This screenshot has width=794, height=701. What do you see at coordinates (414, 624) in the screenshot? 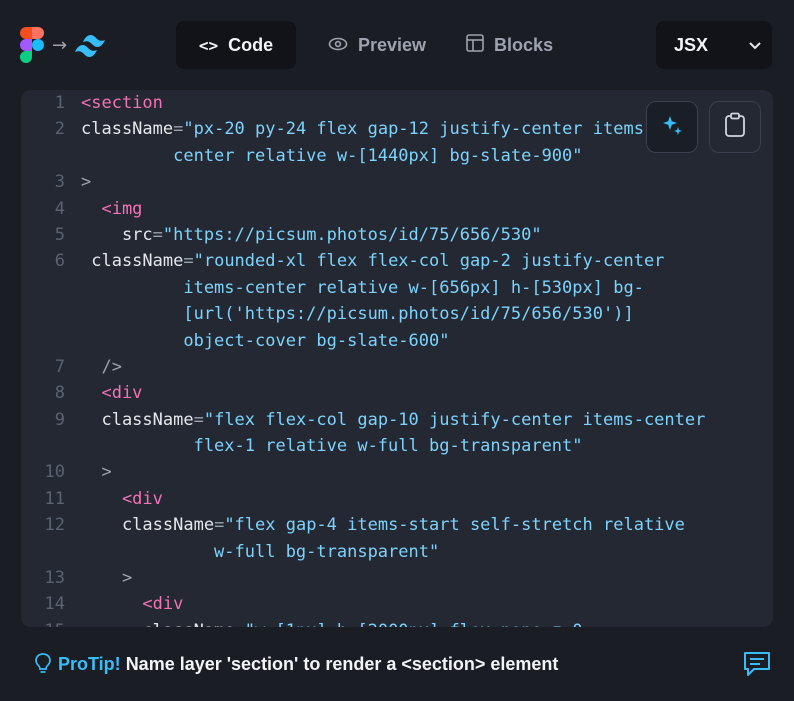
I see `code-token-str: "w-[1px] h-[2000px] flex-none z-0` at bounding box center [414, 624].